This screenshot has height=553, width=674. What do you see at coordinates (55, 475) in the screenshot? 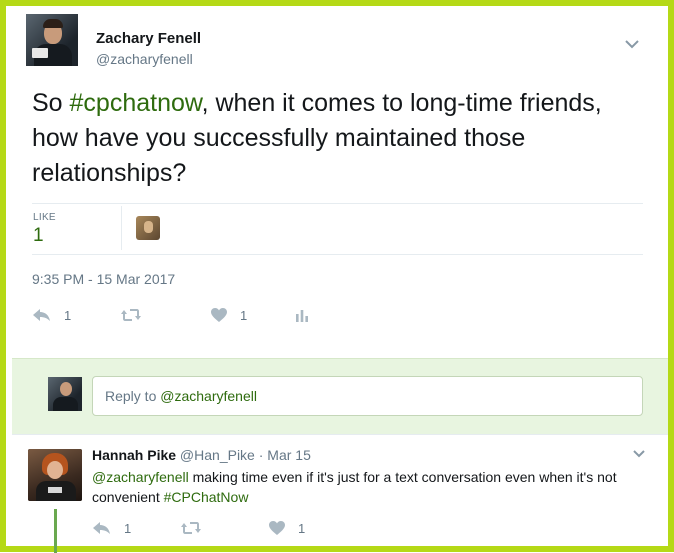
I see `reply-author-avatar` at bounding box center [55, 475].